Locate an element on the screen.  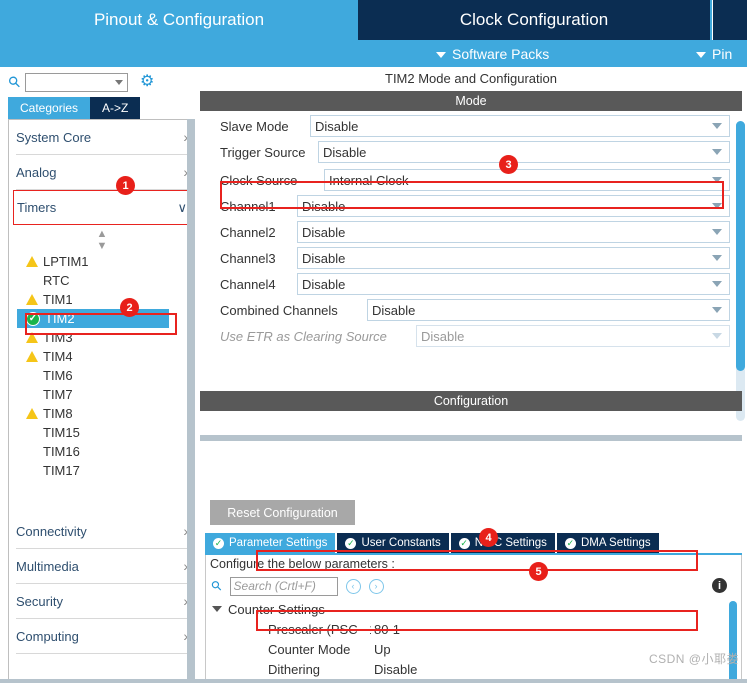
reset-configuration-button: Reset Configuration is located at coordinates (282, 512).